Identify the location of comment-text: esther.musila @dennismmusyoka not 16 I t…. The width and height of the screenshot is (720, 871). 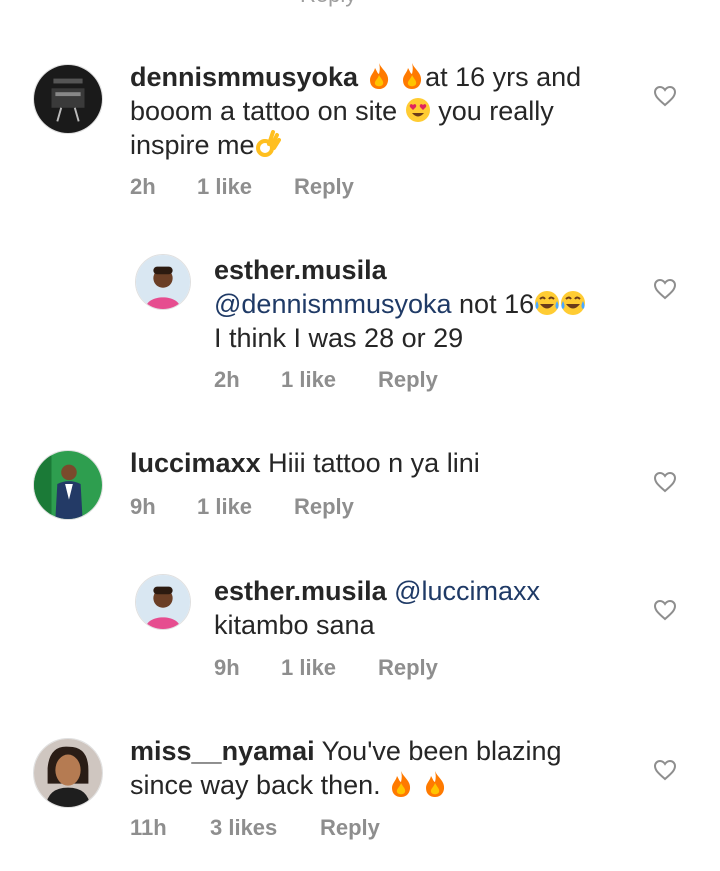
(459, 304).